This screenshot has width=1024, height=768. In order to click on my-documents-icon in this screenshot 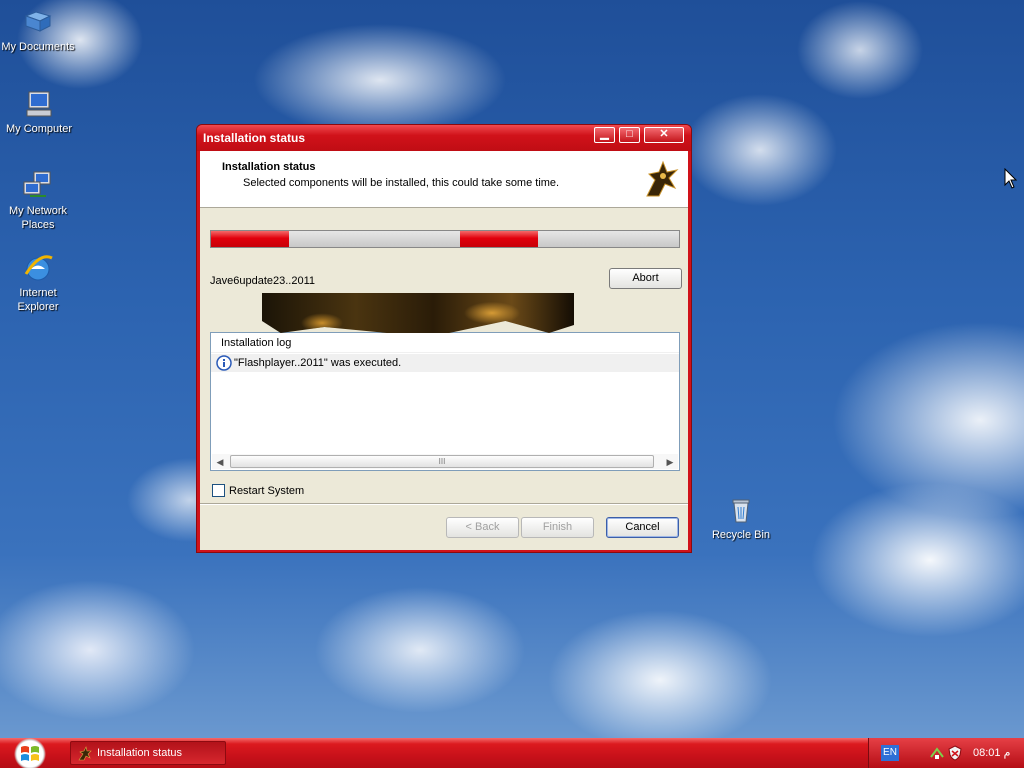, I will do `click(38, 21)`.